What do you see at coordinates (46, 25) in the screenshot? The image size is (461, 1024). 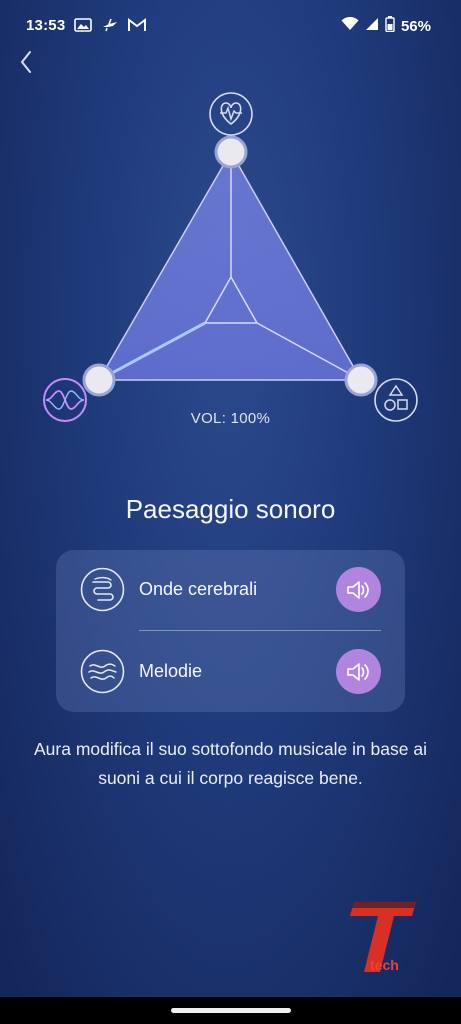 I see `status-time: 13:53` at bounding box center [46, 25].